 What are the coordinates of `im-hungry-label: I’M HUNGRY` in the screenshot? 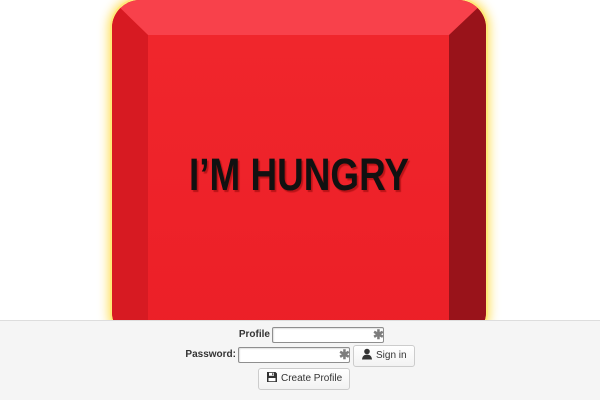 It's located at (299, 174).